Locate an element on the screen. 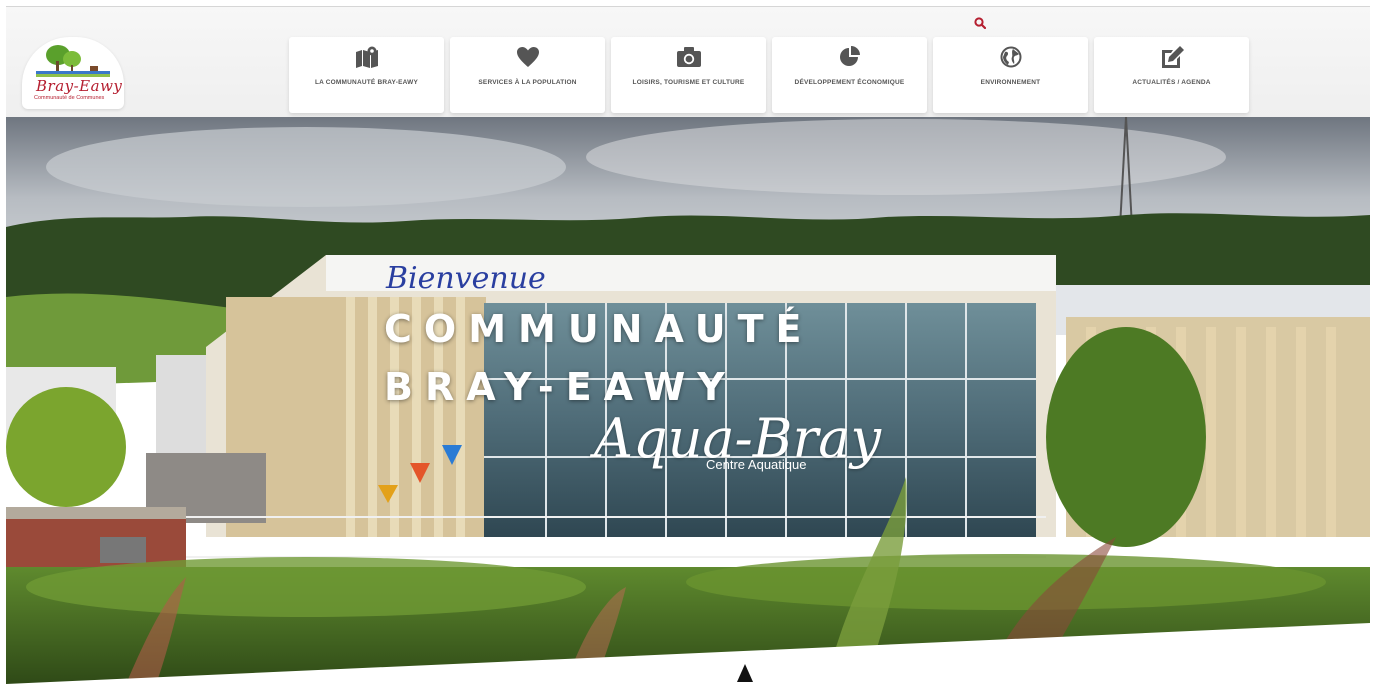  pie-chart-icon is located at coordinates (850, 57).